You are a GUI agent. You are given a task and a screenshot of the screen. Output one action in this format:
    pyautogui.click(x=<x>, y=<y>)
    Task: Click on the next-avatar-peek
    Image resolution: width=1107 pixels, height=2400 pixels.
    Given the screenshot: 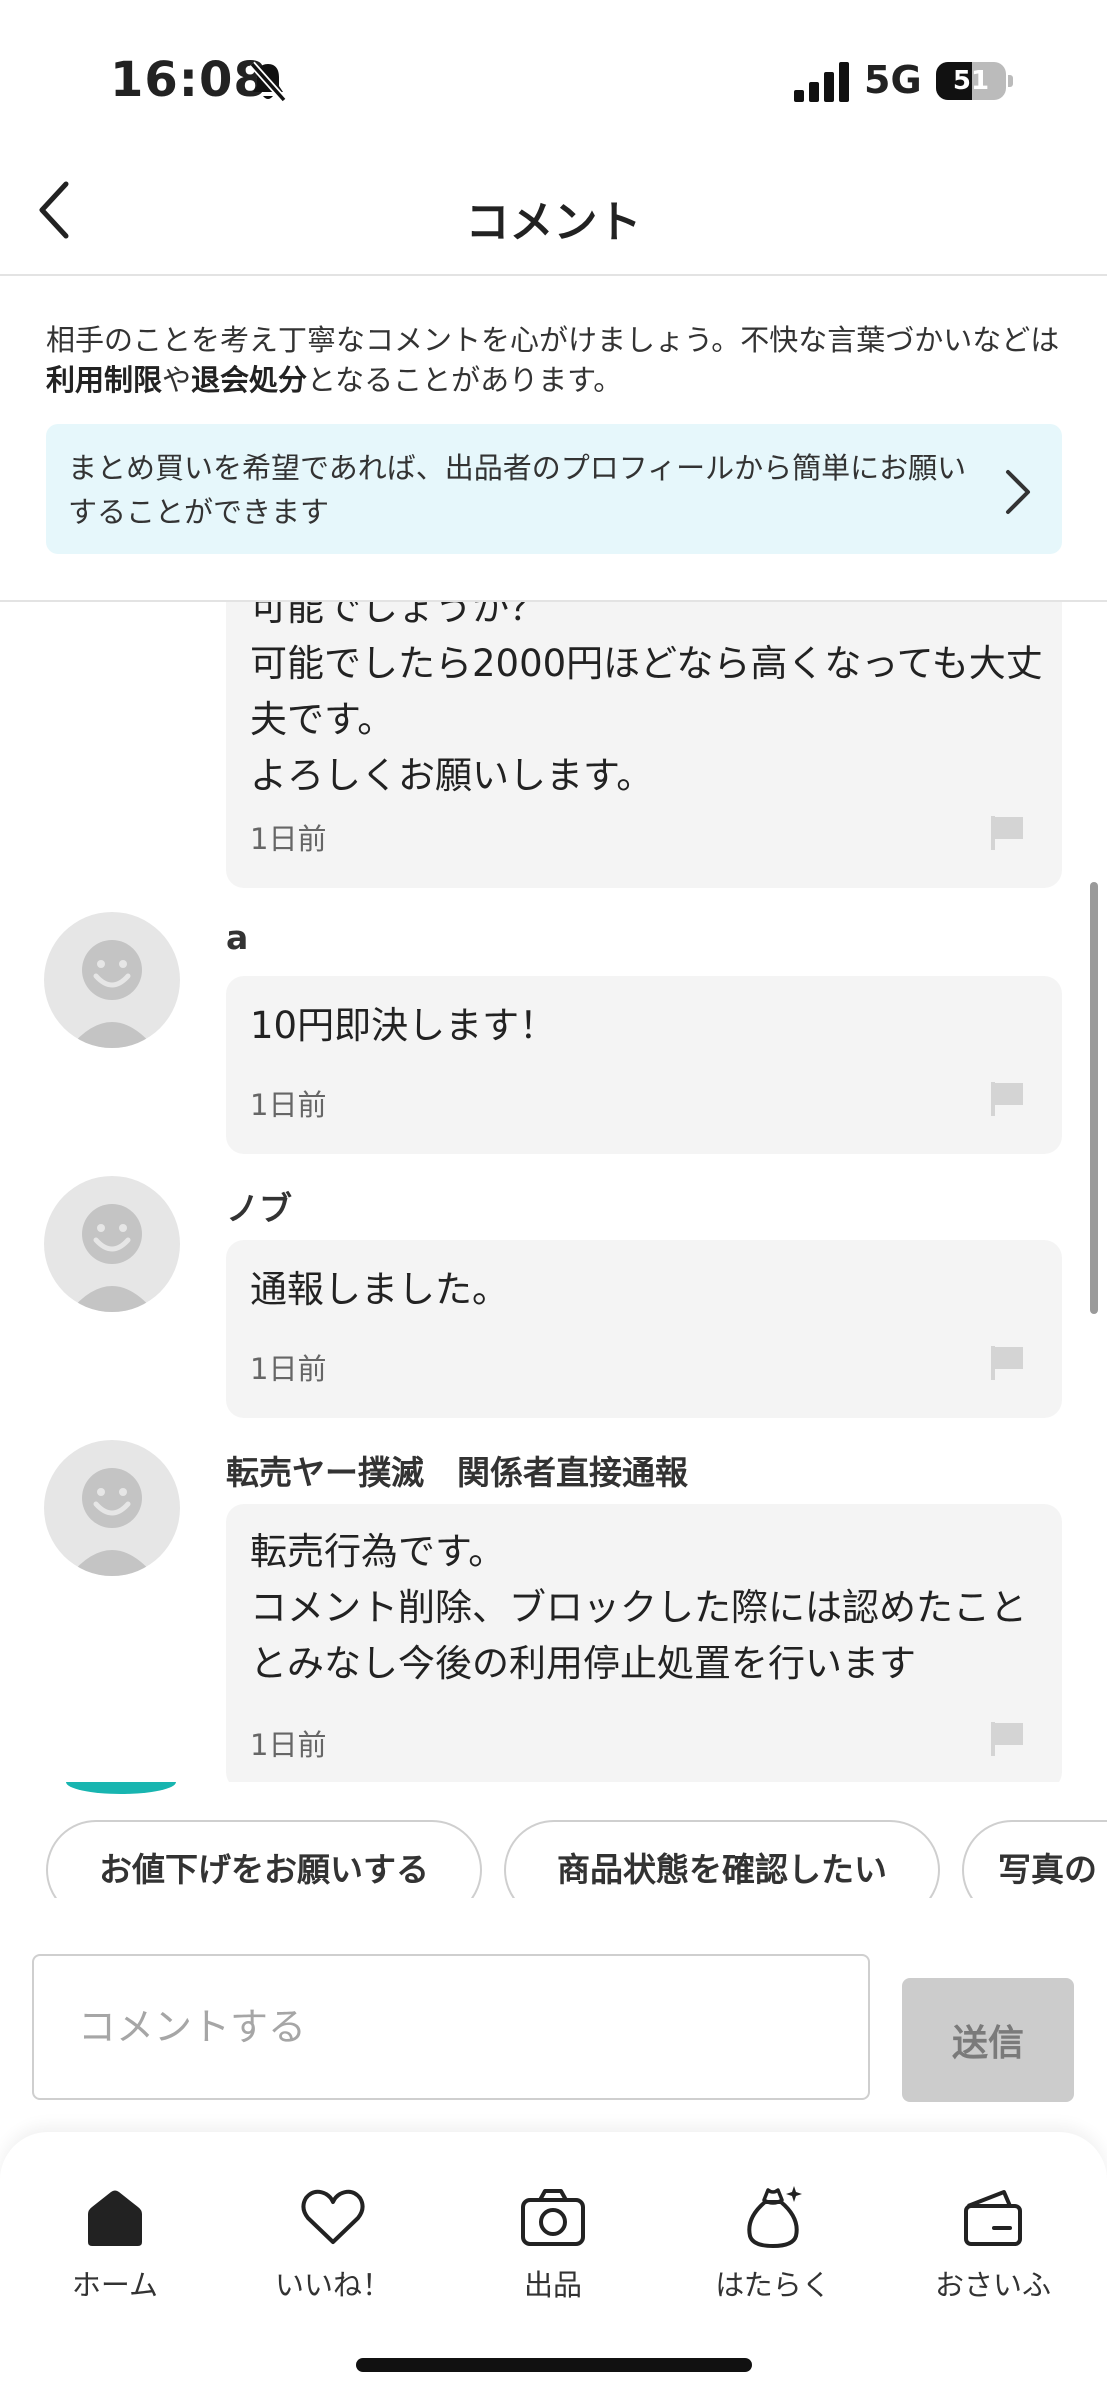 What is the action you would take?
    pyautogui.click(x=121, y=1788)
    